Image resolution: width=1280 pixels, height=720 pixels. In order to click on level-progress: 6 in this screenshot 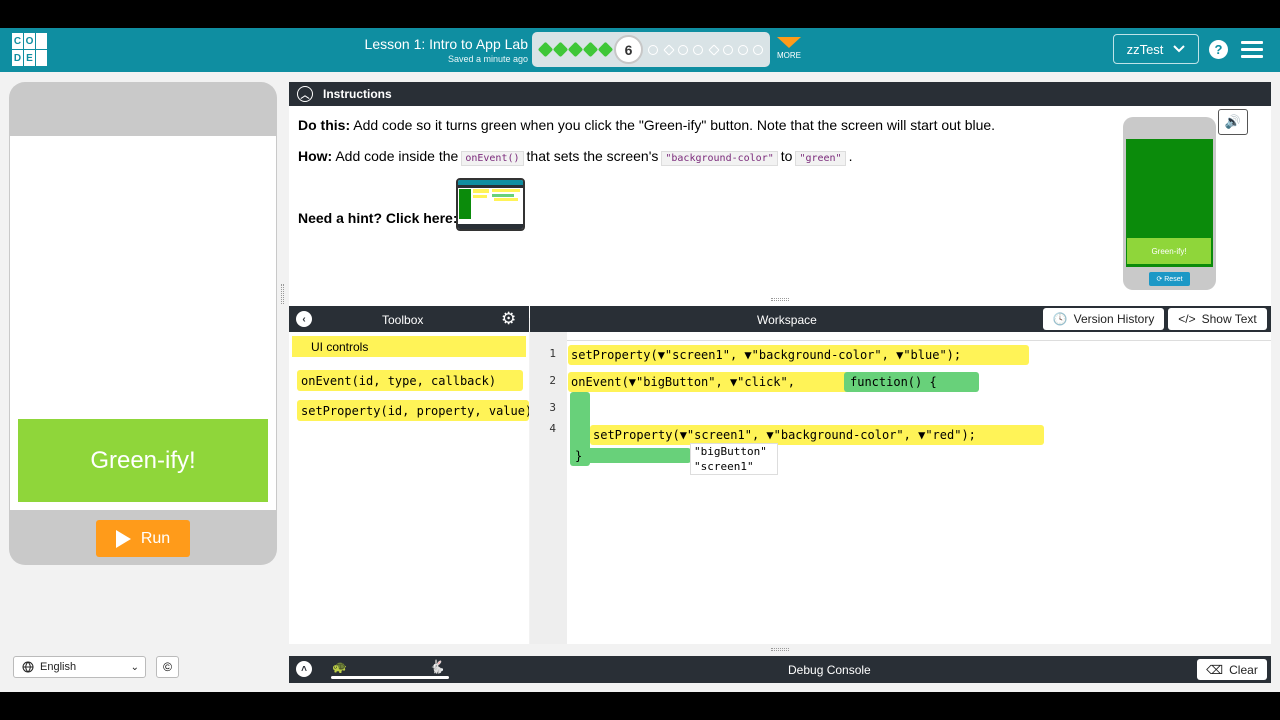, I will do `click(651, 49)`.